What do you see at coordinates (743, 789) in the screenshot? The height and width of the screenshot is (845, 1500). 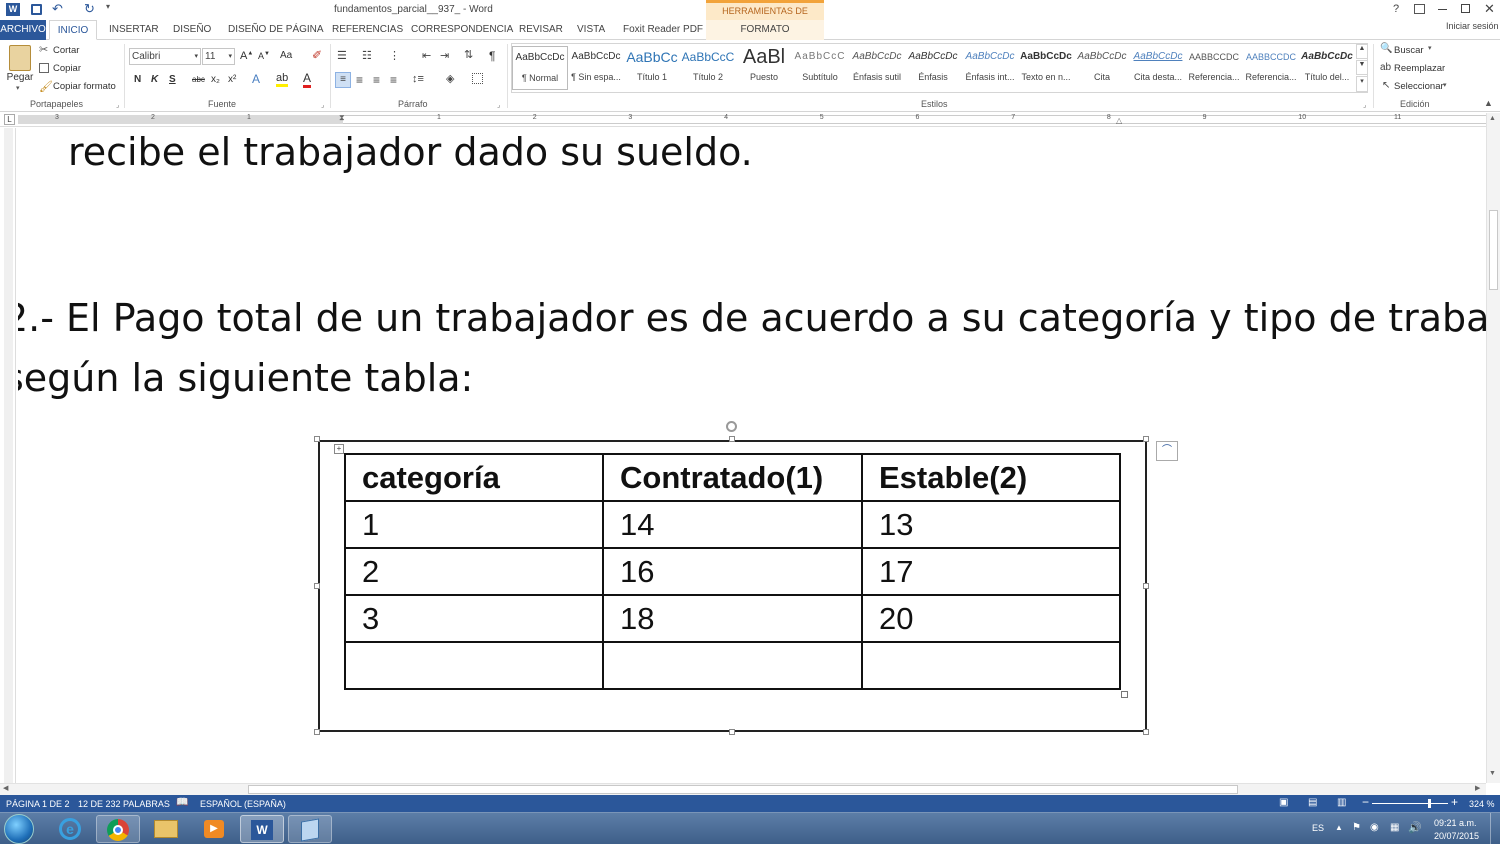 I see `horizontal-scroll-thumb` at bounding box center [743, 789].